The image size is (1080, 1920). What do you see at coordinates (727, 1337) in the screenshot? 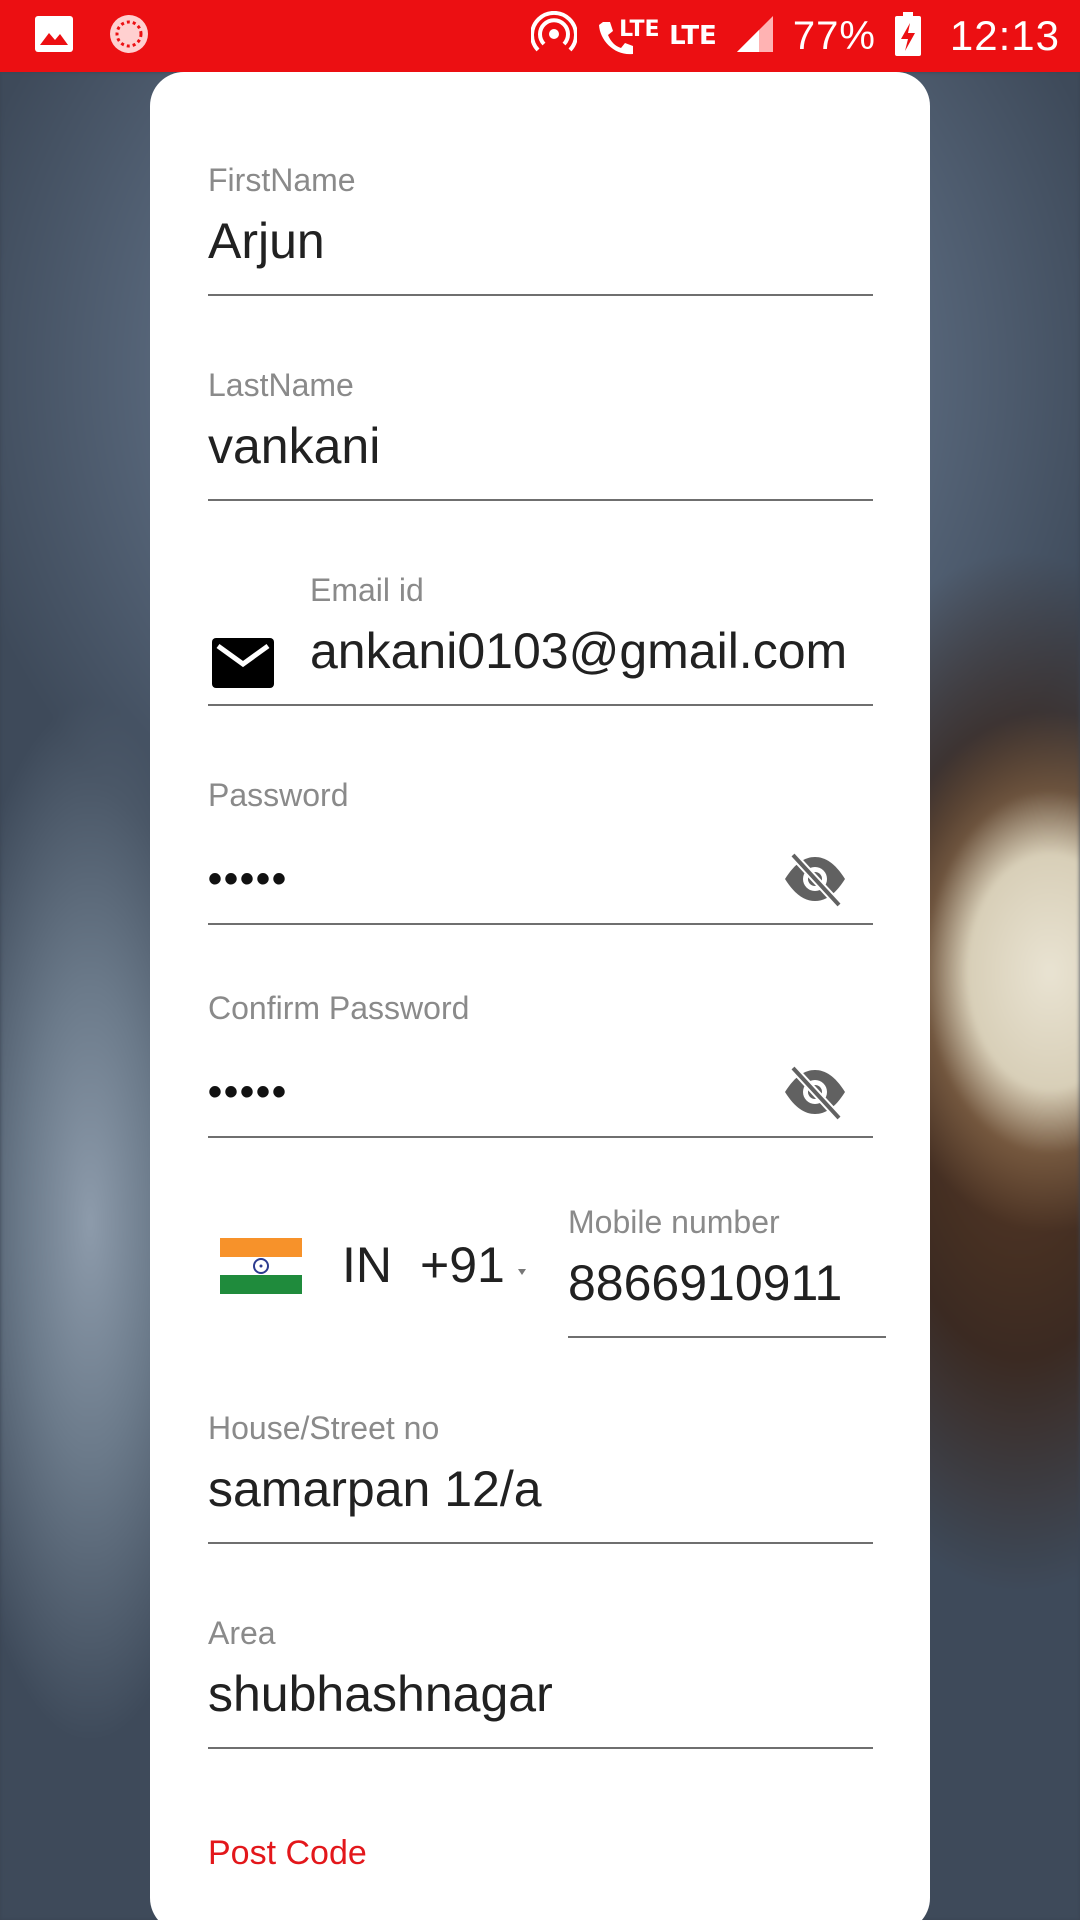
I see `mobile-underline` at bounding box center [727, 1337].